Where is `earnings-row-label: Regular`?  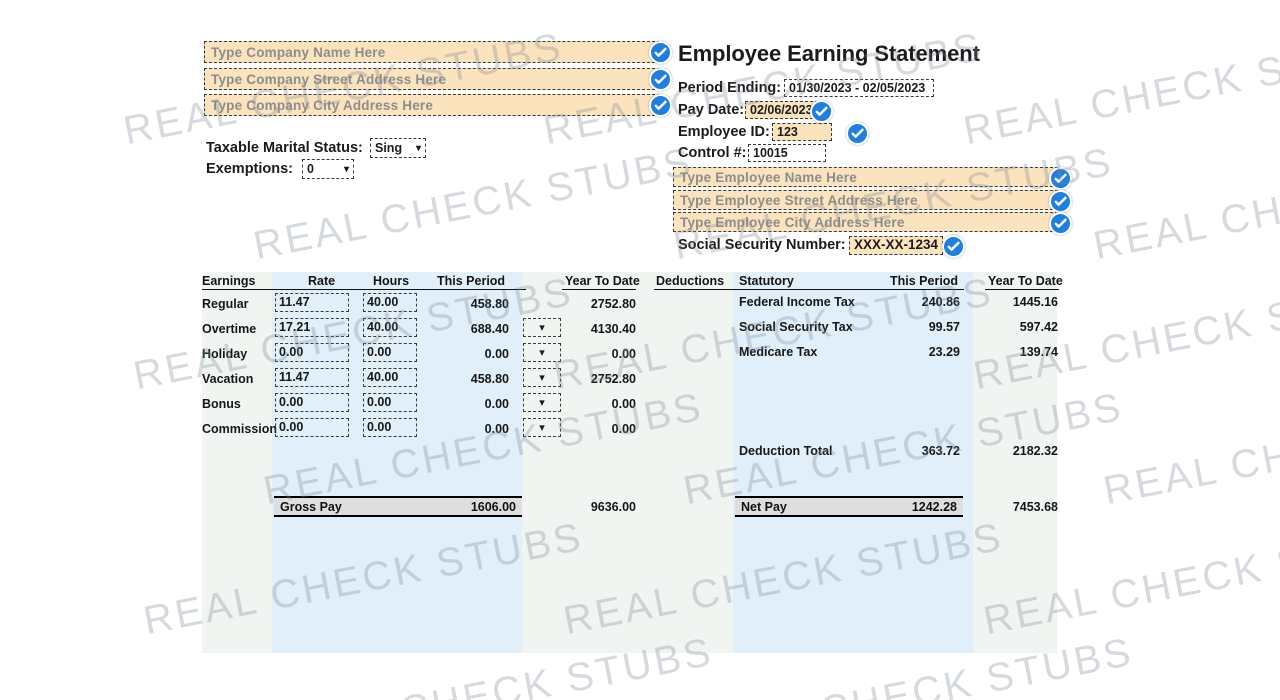 earnings-row-label: Regular is located at coordinates (225, 304).